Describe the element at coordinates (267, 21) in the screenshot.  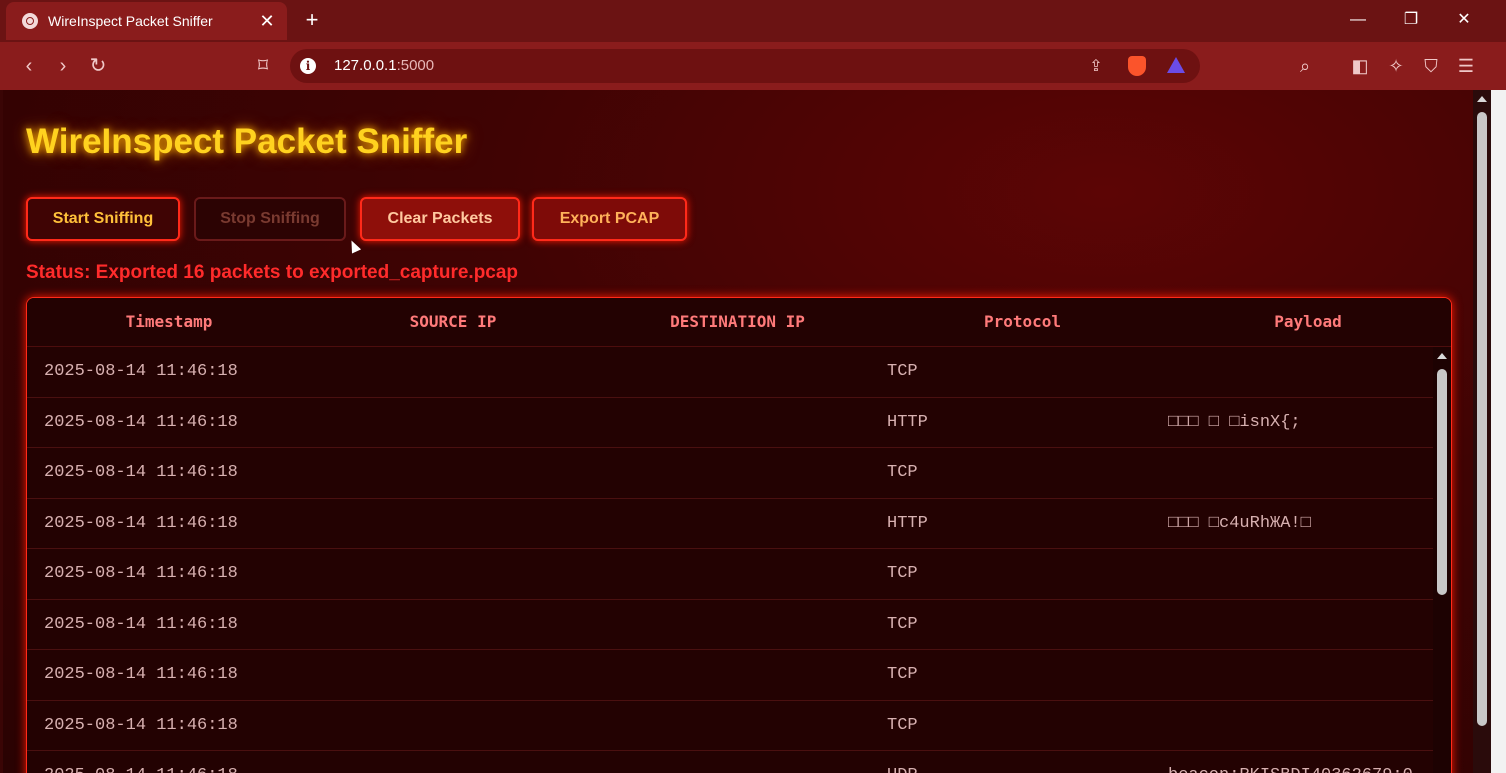
I see `close-tab-icon: ✕` at that location.